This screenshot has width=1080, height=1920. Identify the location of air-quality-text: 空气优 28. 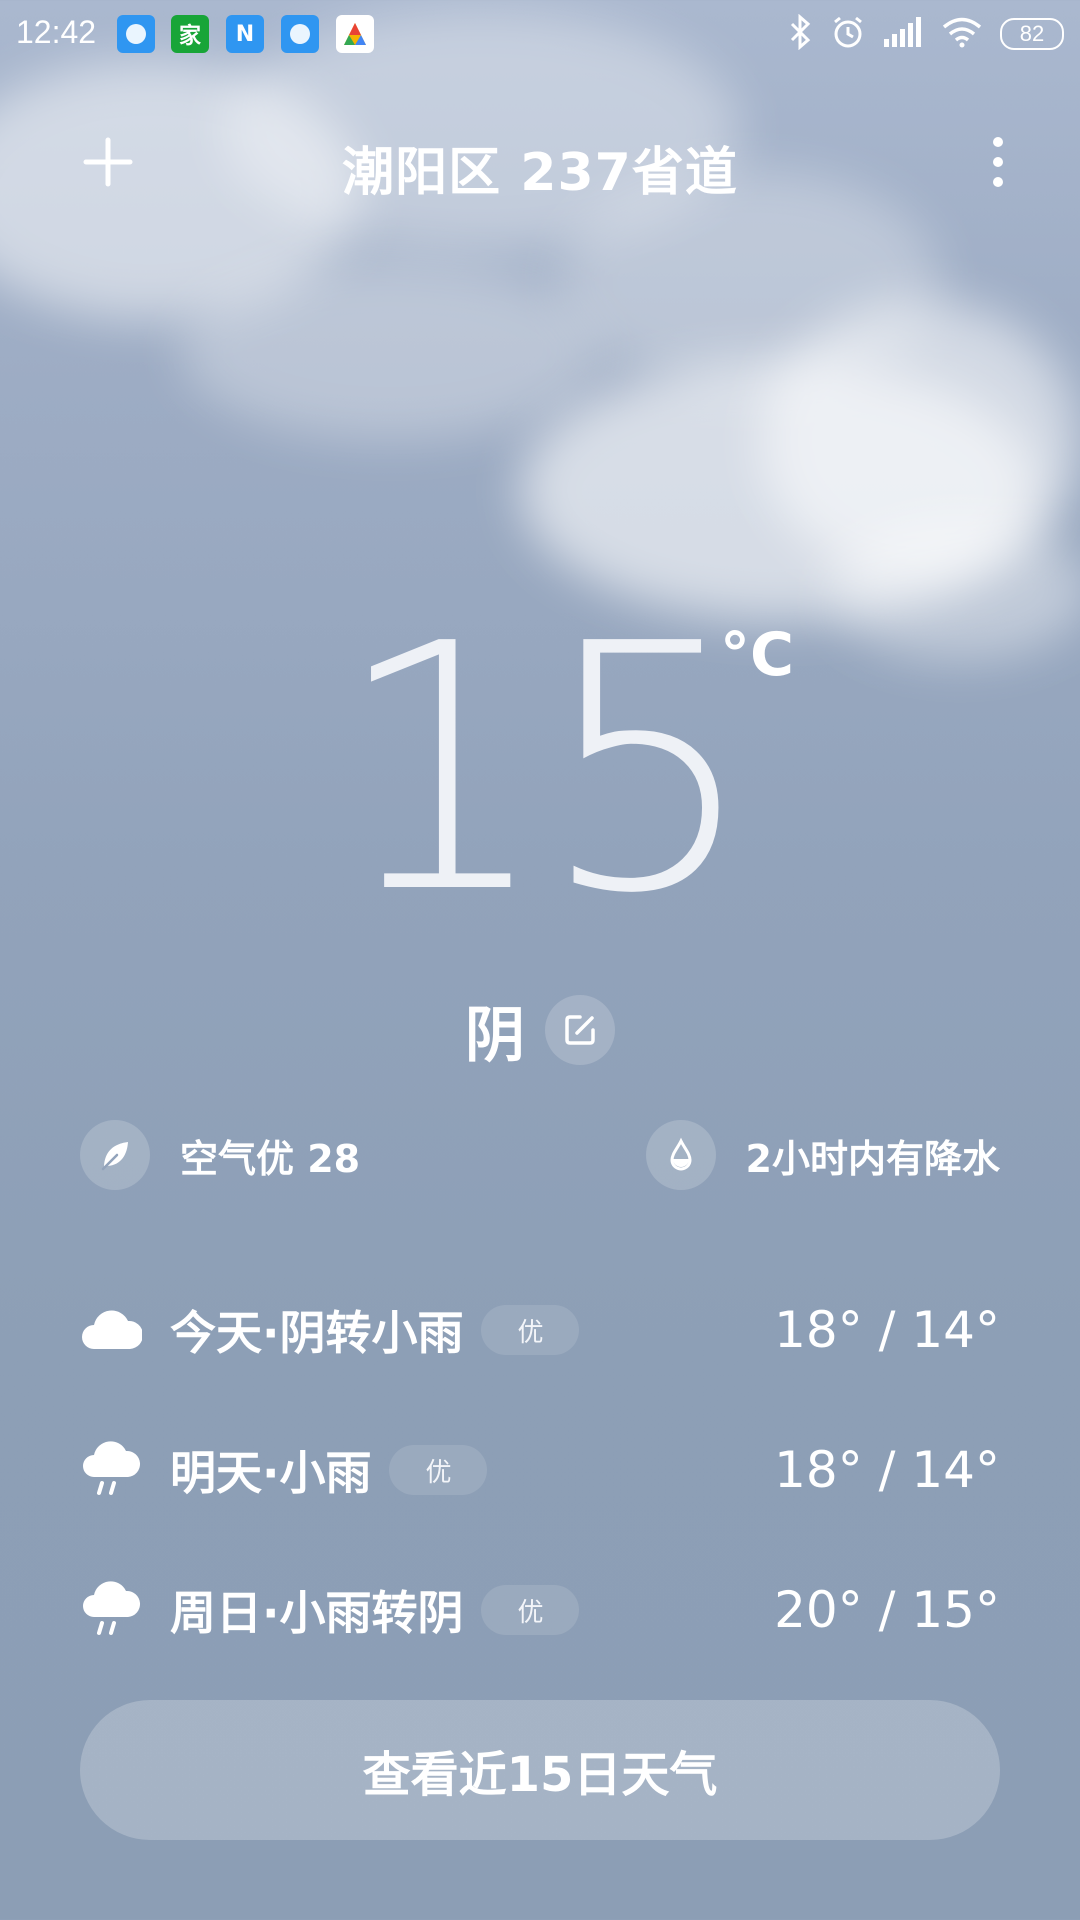
(270, 1158).